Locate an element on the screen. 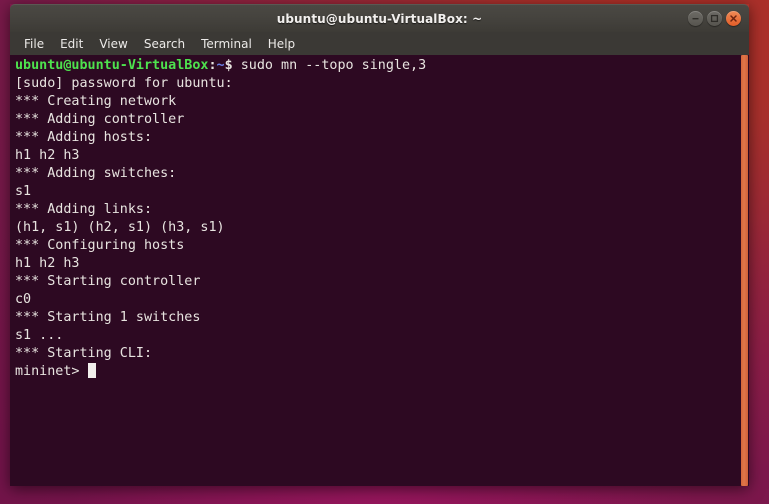 This screenshot has width=769, height=504. prompt-user-host: ubuntu@ubuntu-VirtualBox is located at coordinates (112, 65).